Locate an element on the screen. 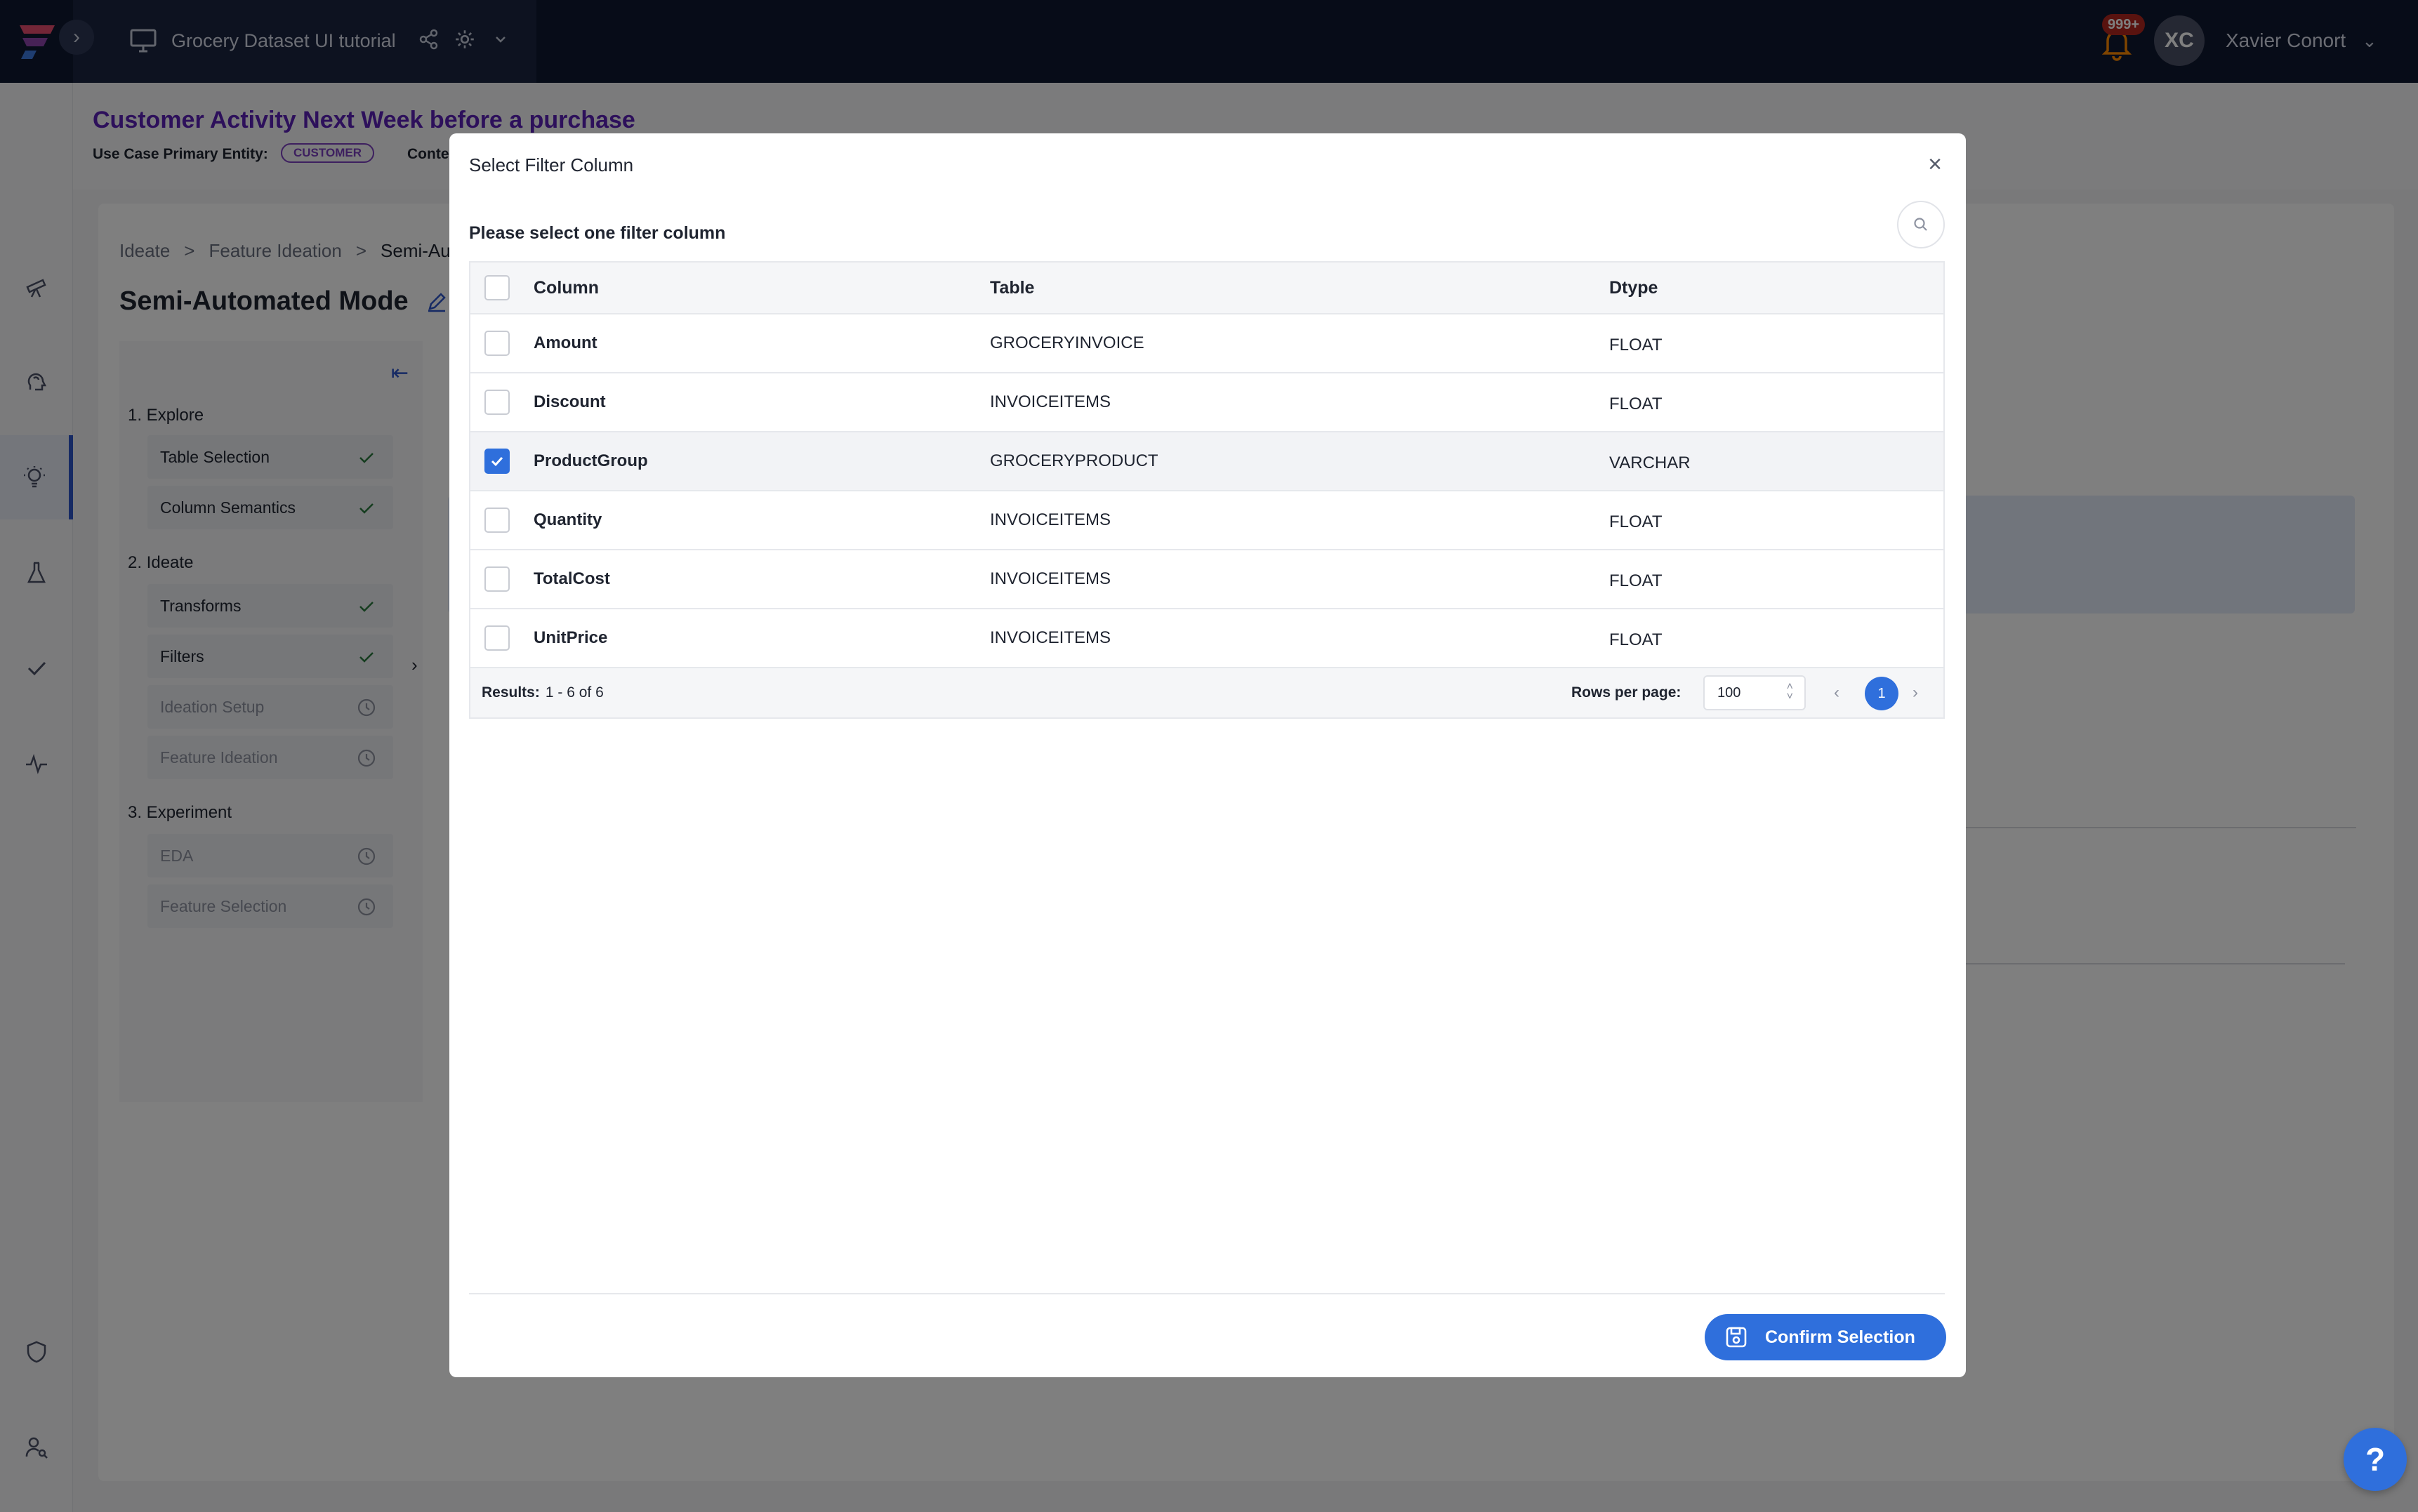 The image size is (2418, 1512). search-button is located at coordinates (1921, 224).